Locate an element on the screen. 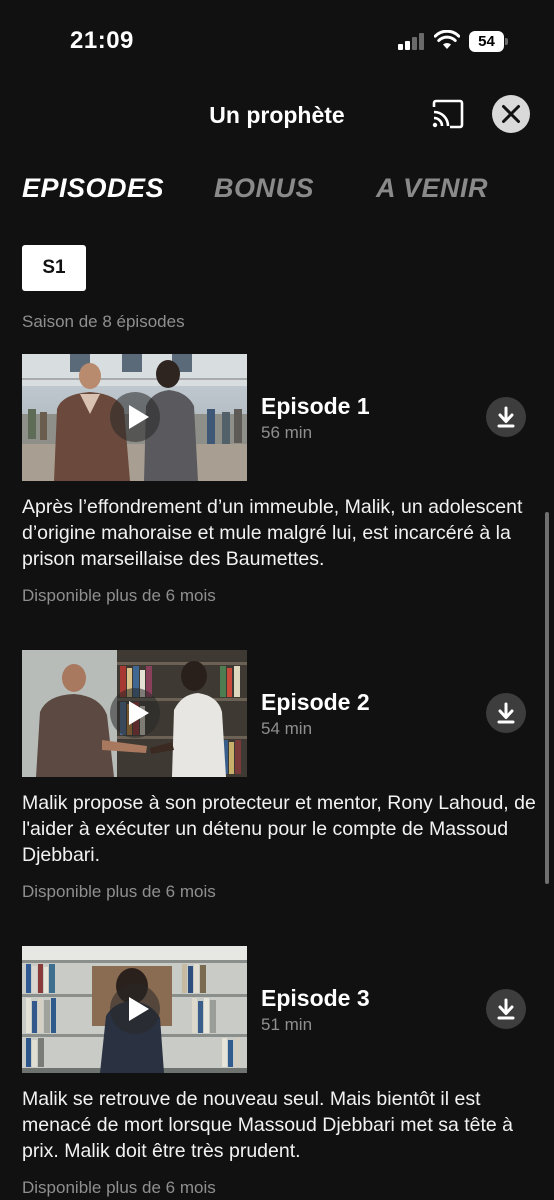  close-icon is located at coordinates (511, 114).